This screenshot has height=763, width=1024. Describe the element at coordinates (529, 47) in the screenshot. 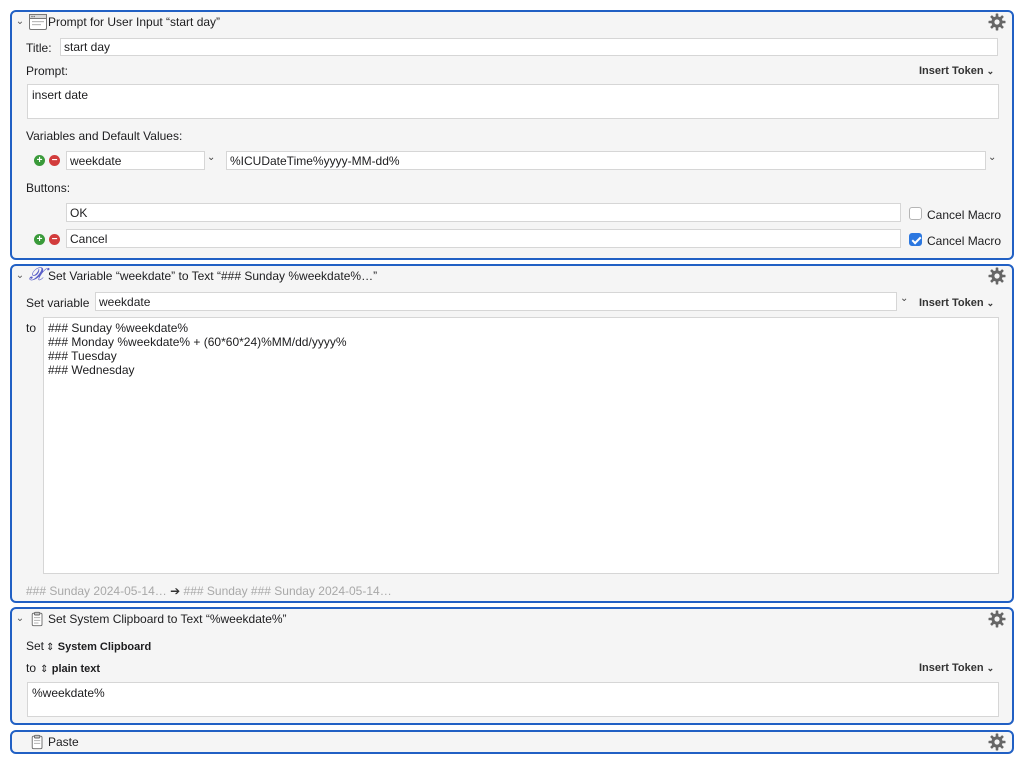

I see `title-field` at that location.